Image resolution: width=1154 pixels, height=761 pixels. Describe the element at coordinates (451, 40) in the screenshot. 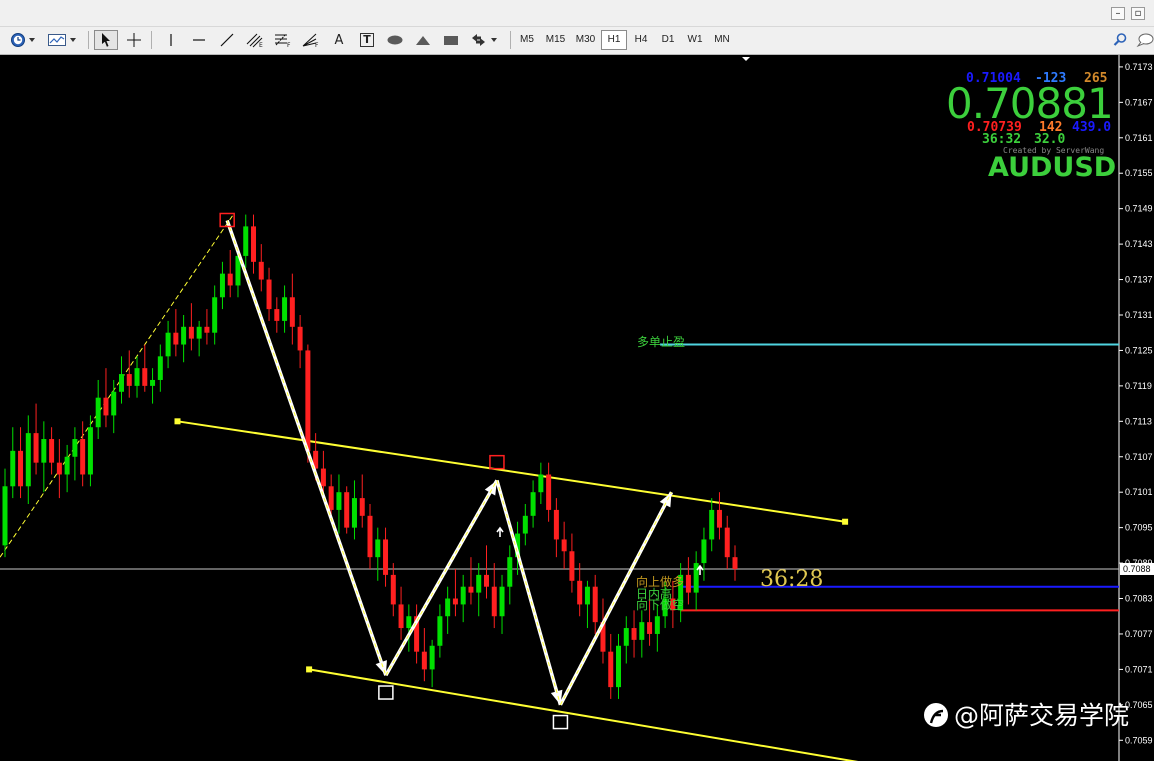

I see `rectangle-icon` at that location.